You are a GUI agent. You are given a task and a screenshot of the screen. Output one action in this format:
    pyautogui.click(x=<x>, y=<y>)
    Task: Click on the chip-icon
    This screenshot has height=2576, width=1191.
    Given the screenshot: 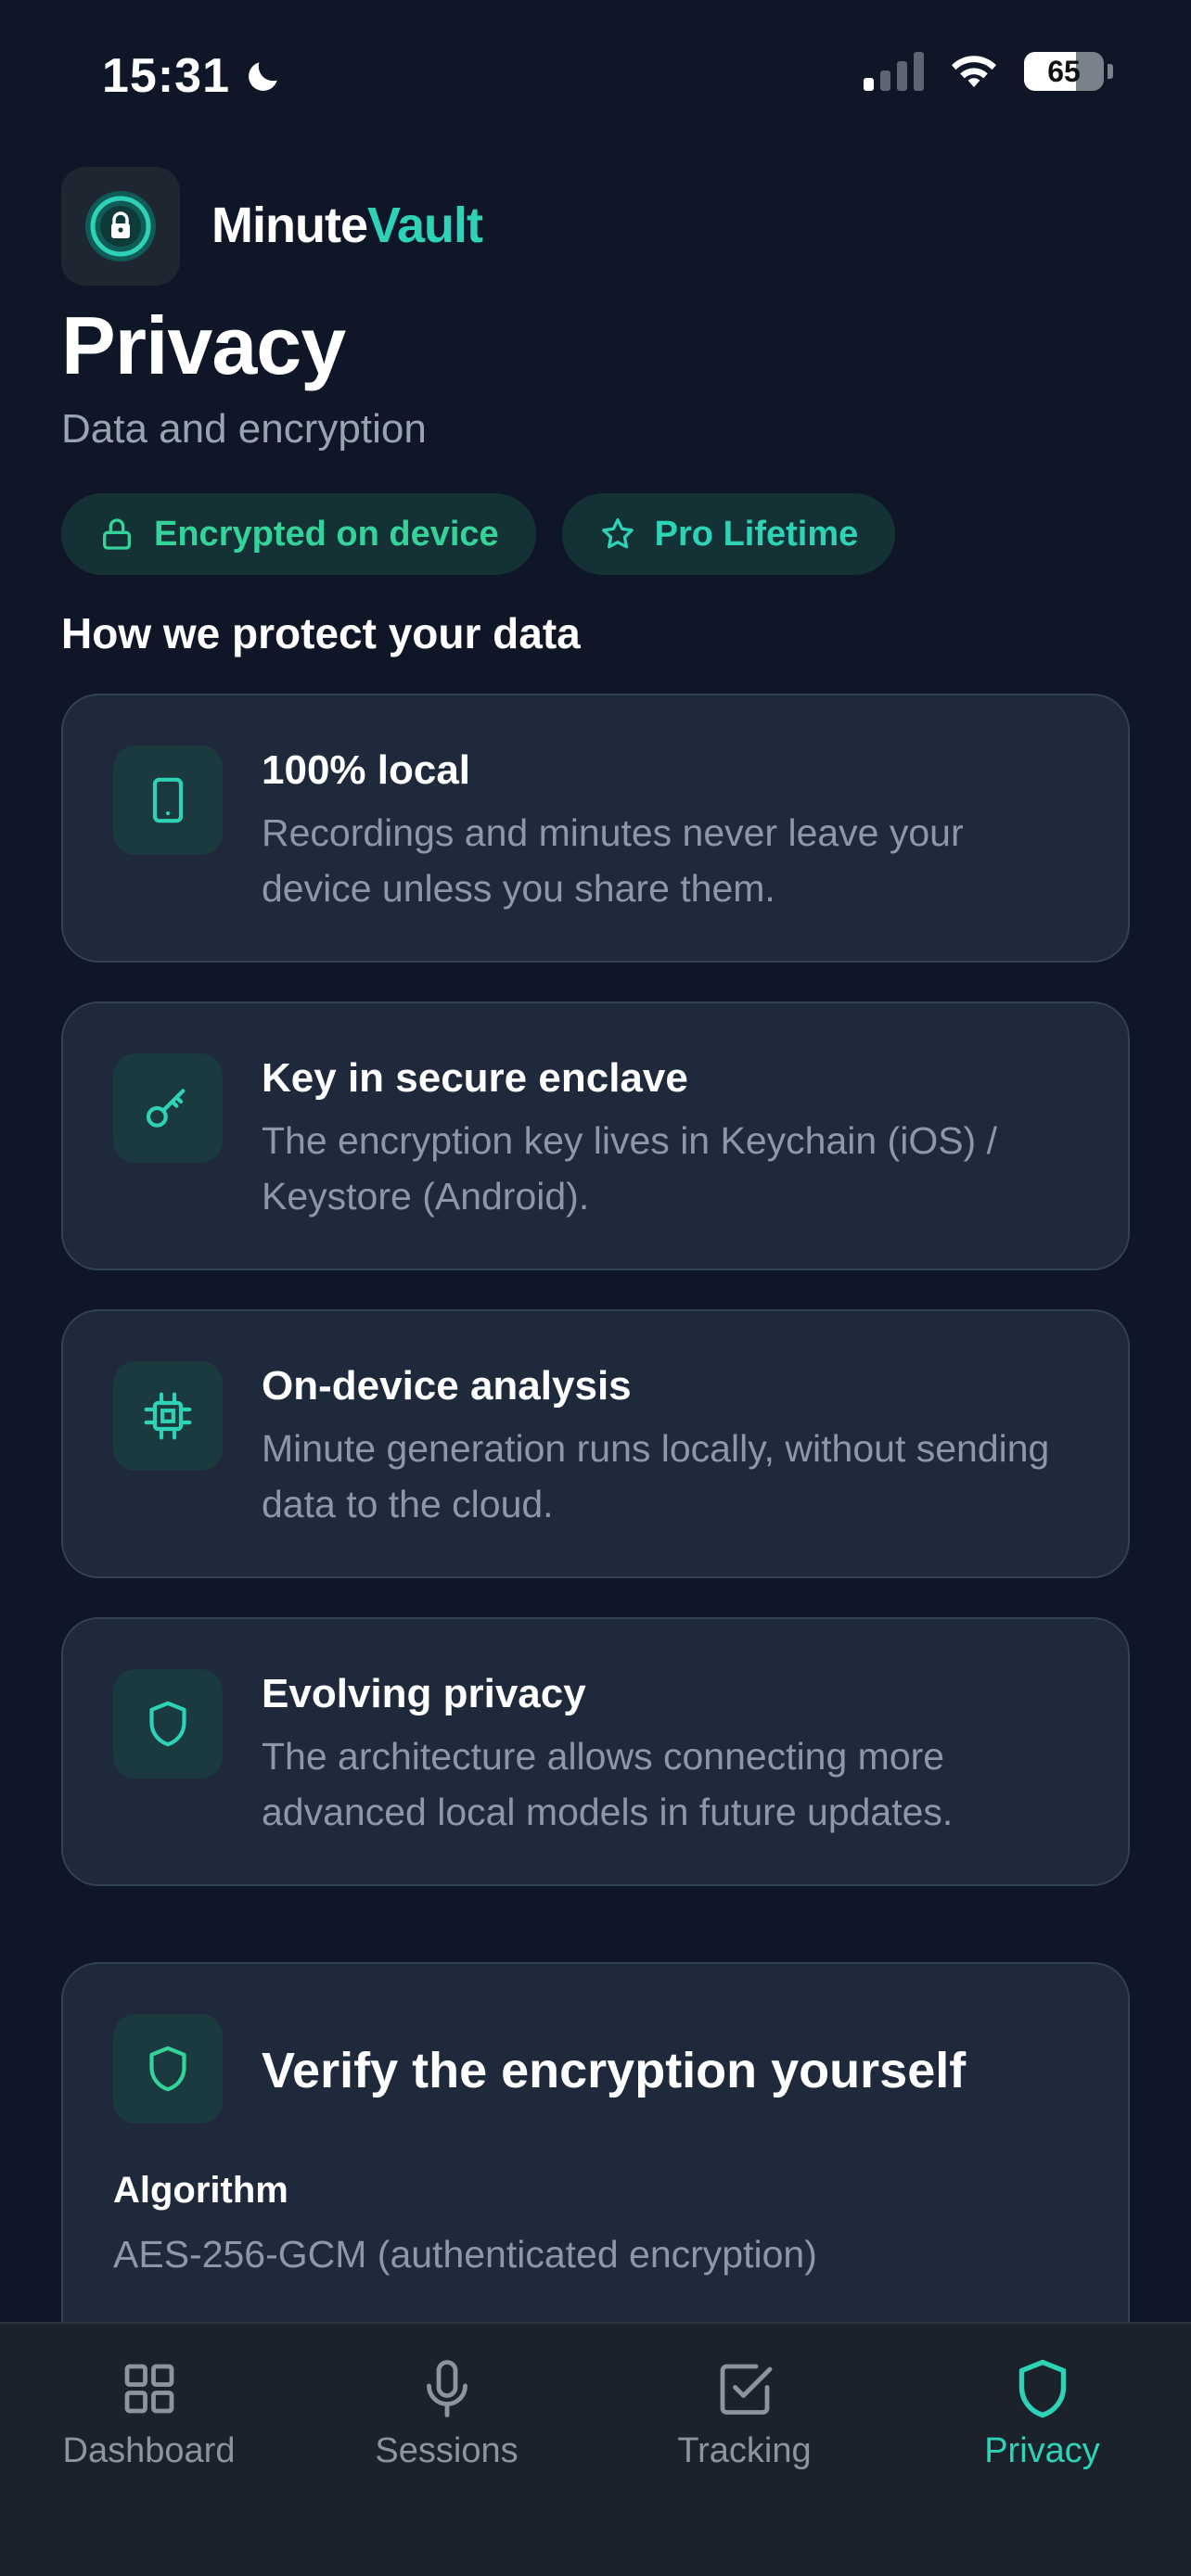 What is the action you would take?
    pyautogui.click(x=168, y=1416)
    